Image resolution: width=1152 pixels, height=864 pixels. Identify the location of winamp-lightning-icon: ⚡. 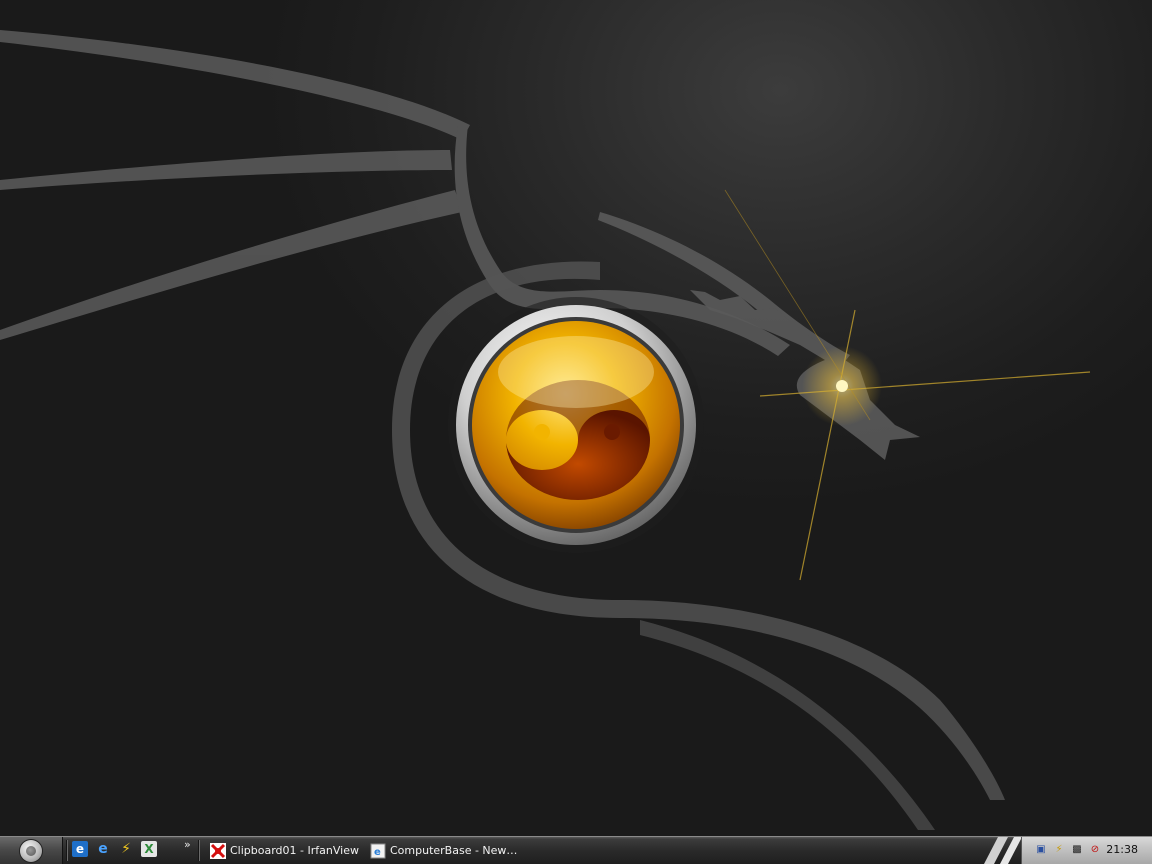
(126, 849).